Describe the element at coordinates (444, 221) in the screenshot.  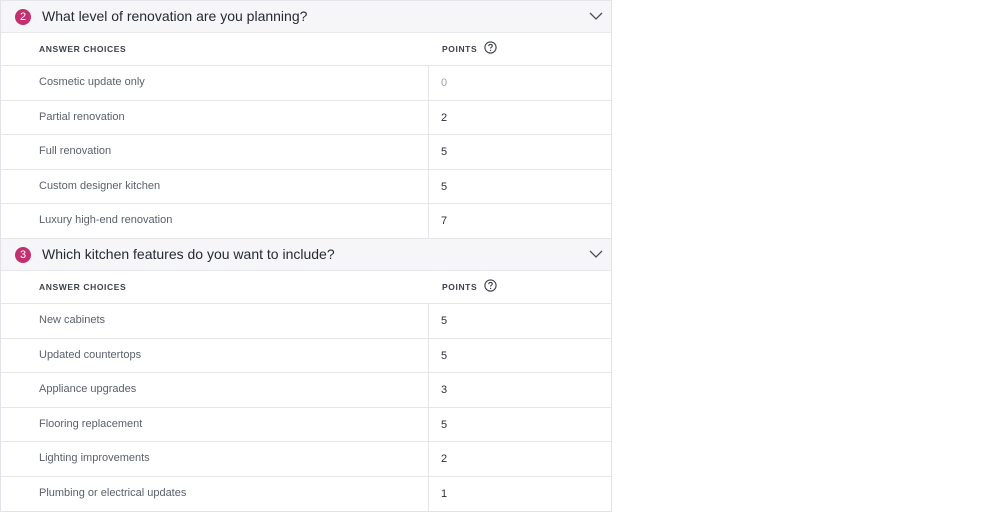
I see `points-value: 7` at that location.